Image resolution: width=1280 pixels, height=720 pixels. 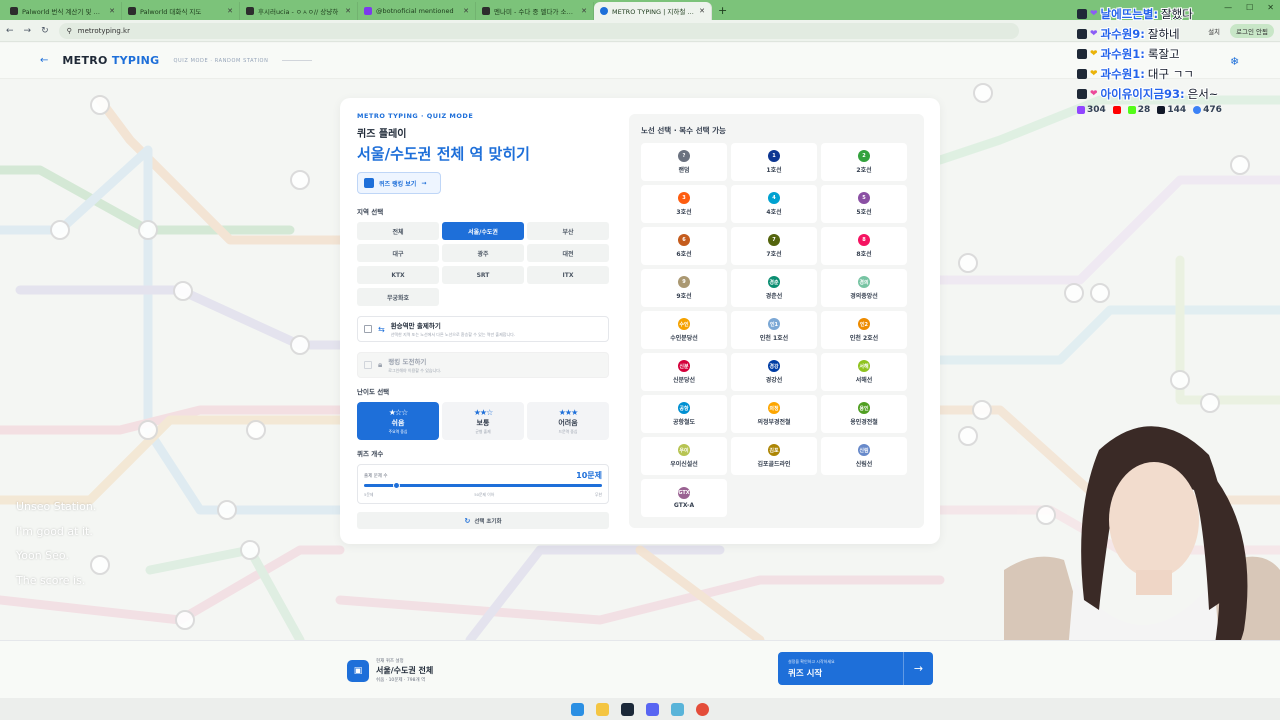 I want to click on line-option: 인2 인천 2호선, so click(x=864, y=330).